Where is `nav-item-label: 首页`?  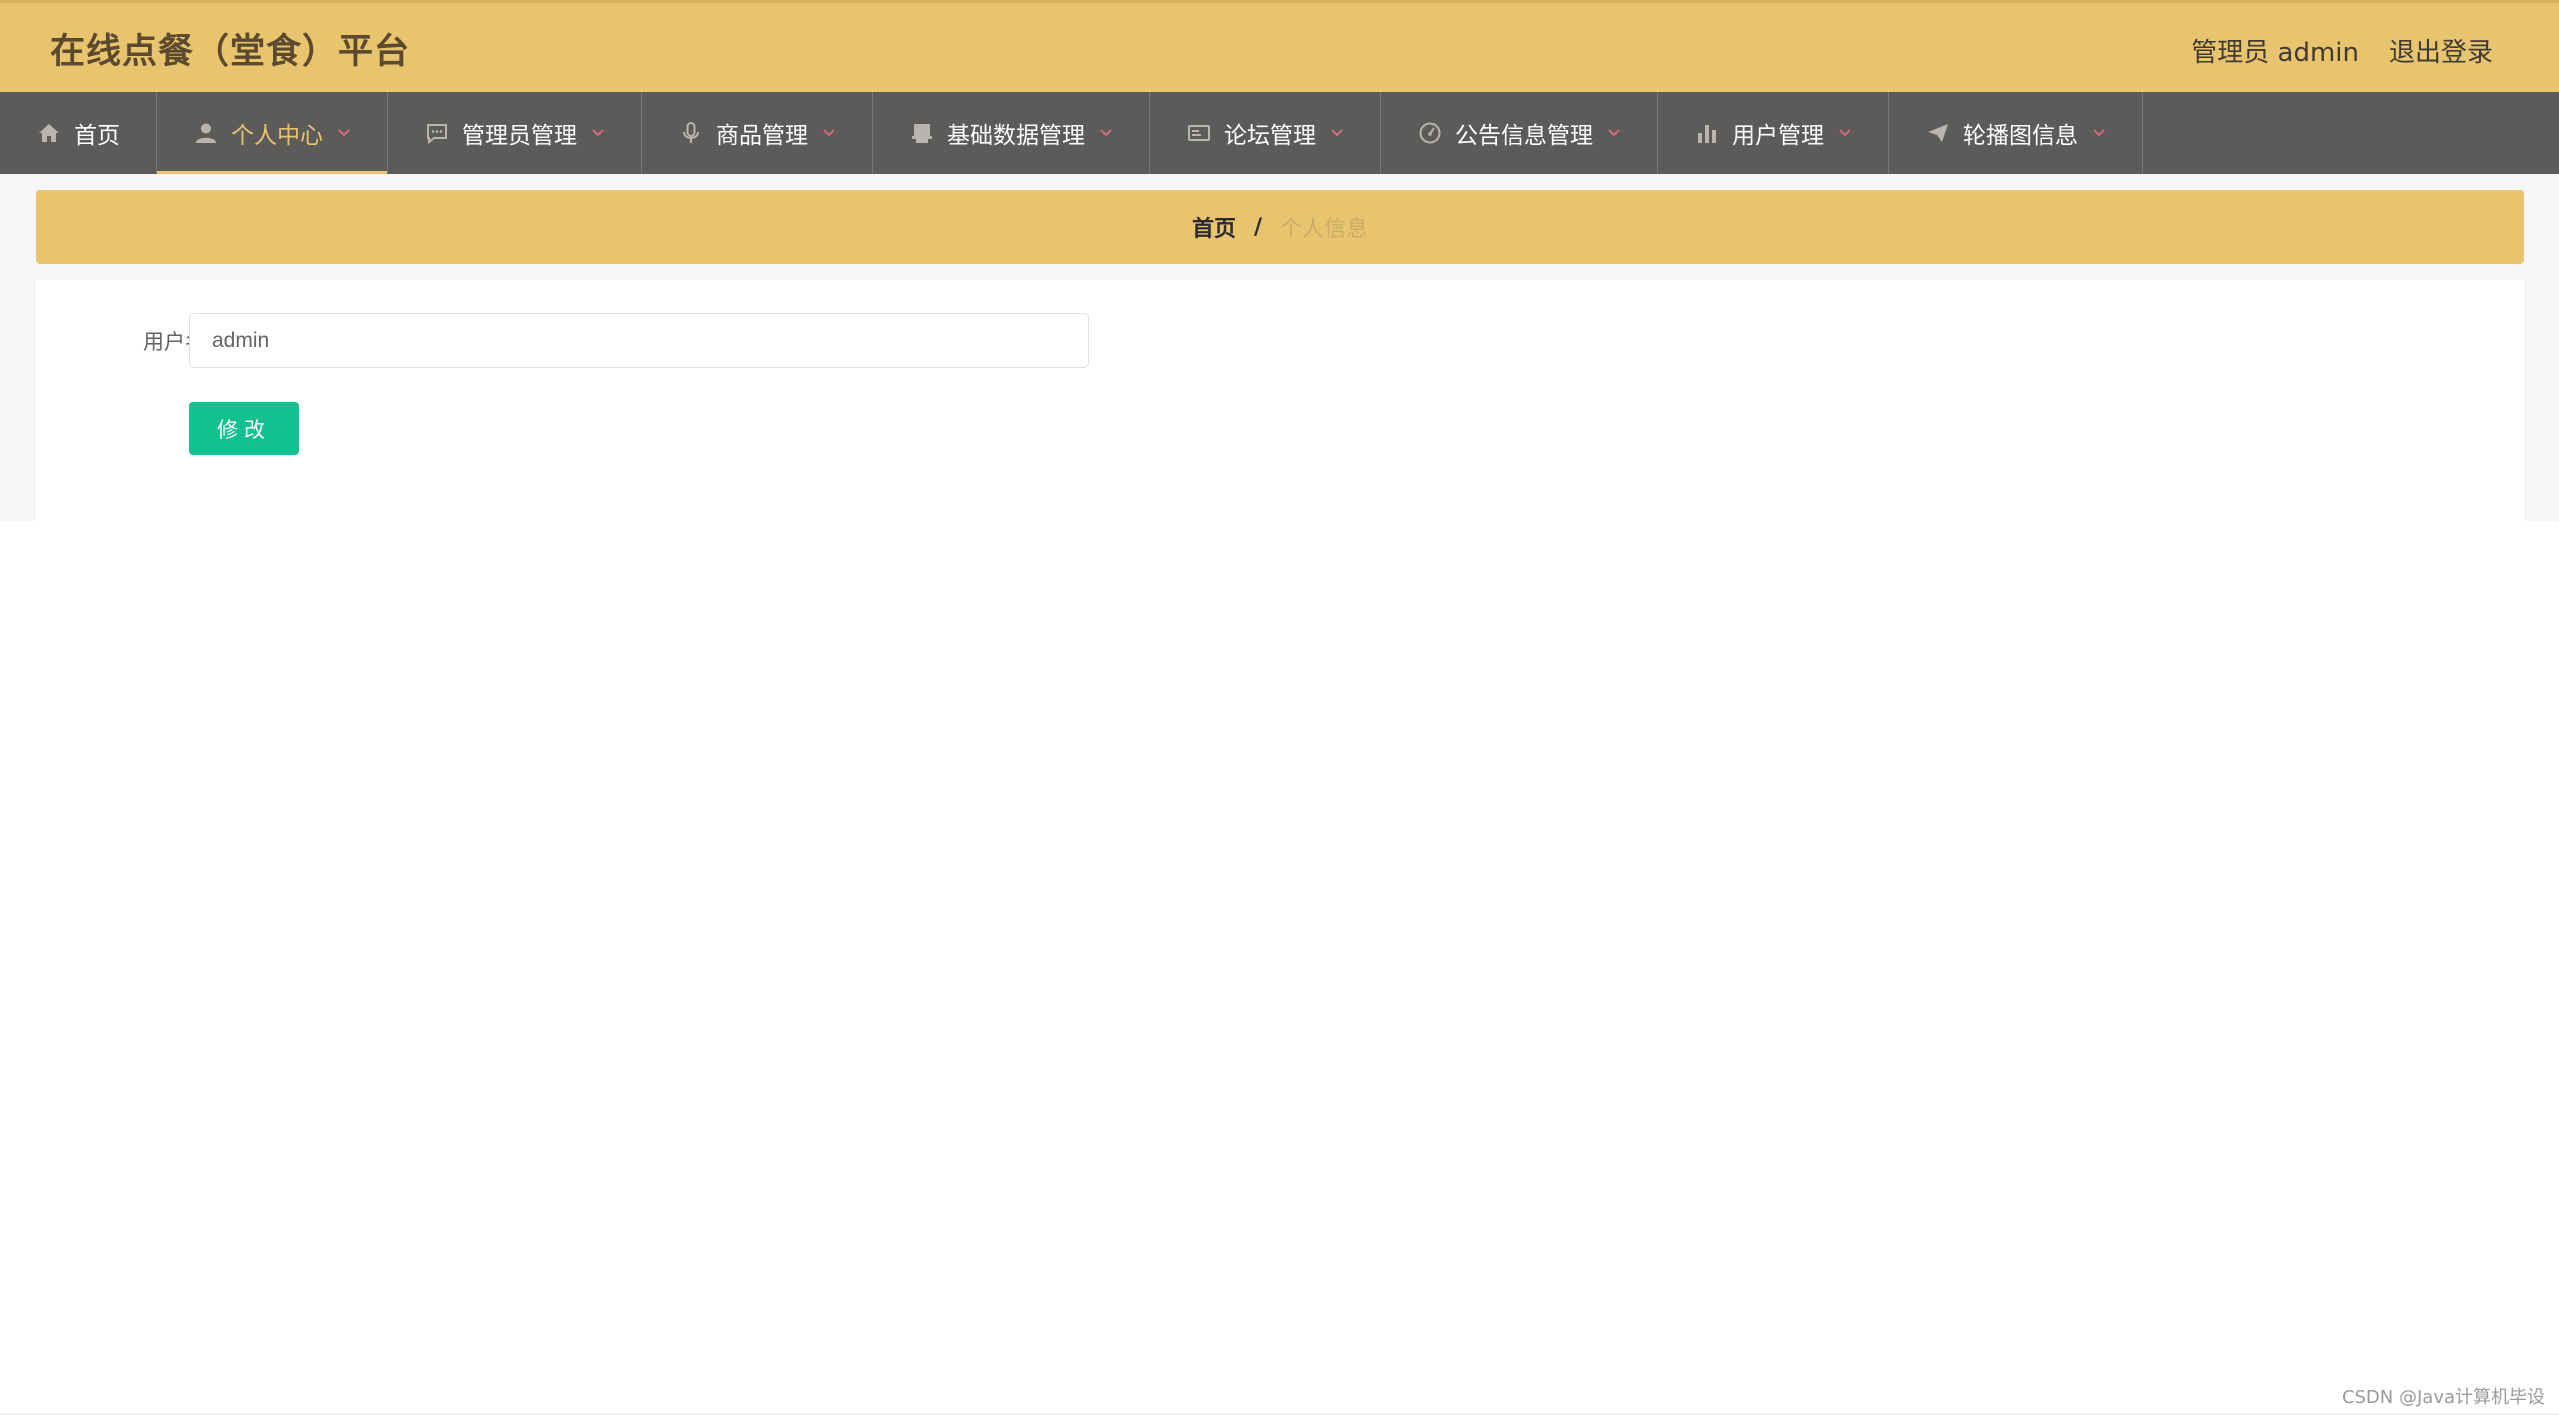
nav-item-label: 首页 is located at coordinates (97, 136).